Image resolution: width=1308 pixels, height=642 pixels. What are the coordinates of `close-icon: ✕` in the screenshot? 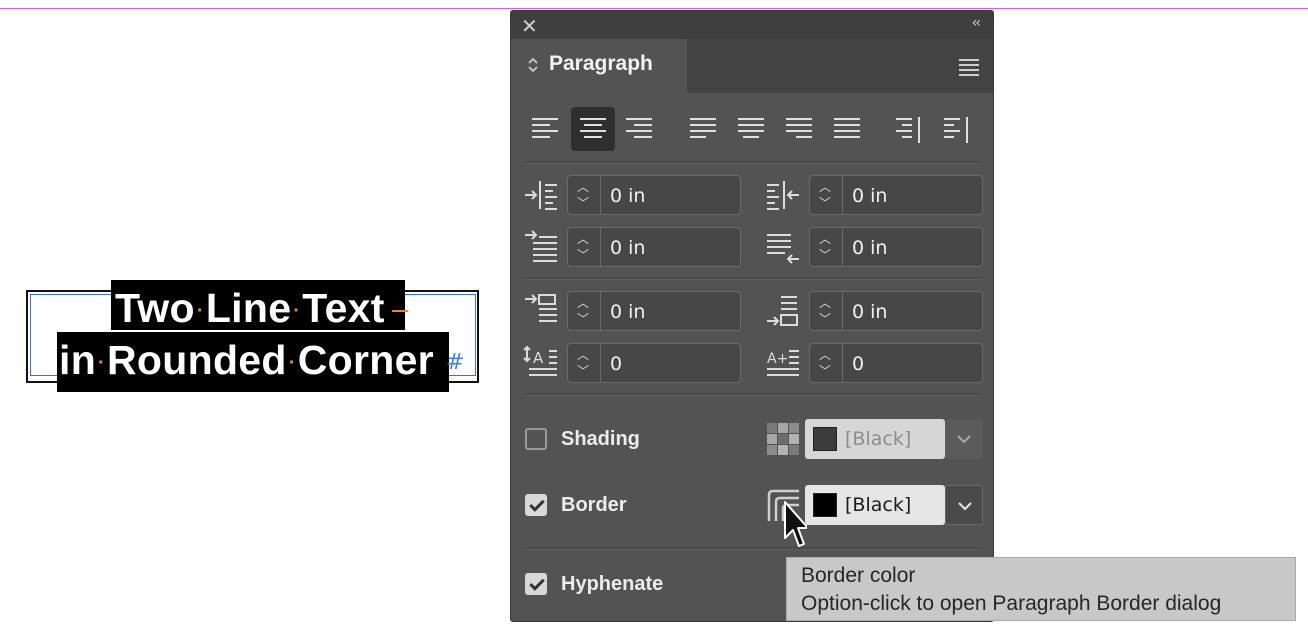 It's located at (529, 26).